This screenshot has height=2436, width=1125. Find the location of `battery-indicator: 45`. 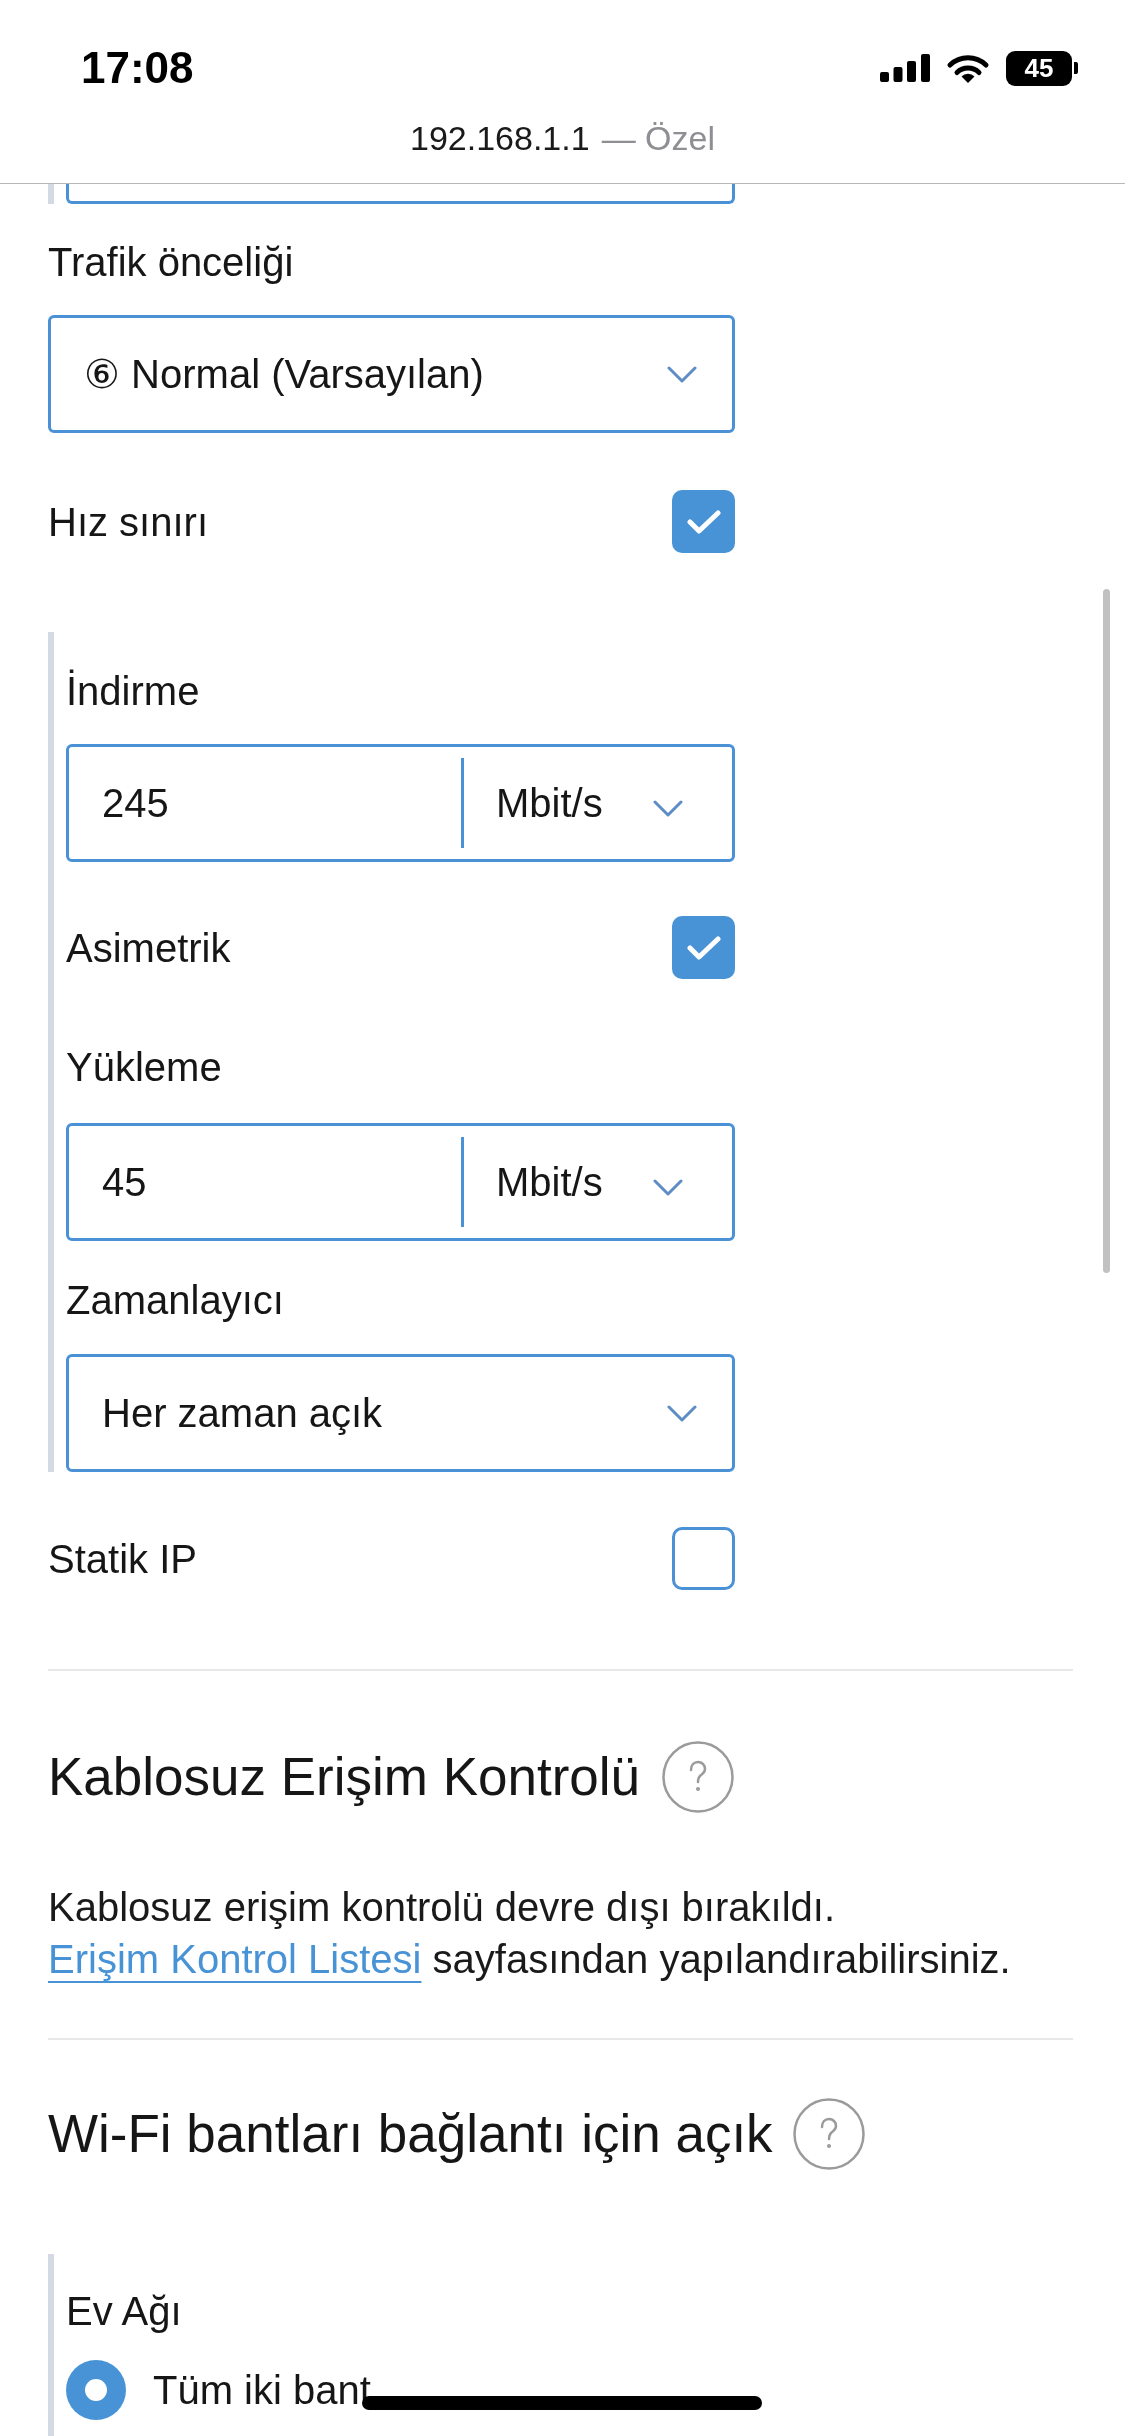

battery-indicator: 45 is located at coordinates (1042, 68).